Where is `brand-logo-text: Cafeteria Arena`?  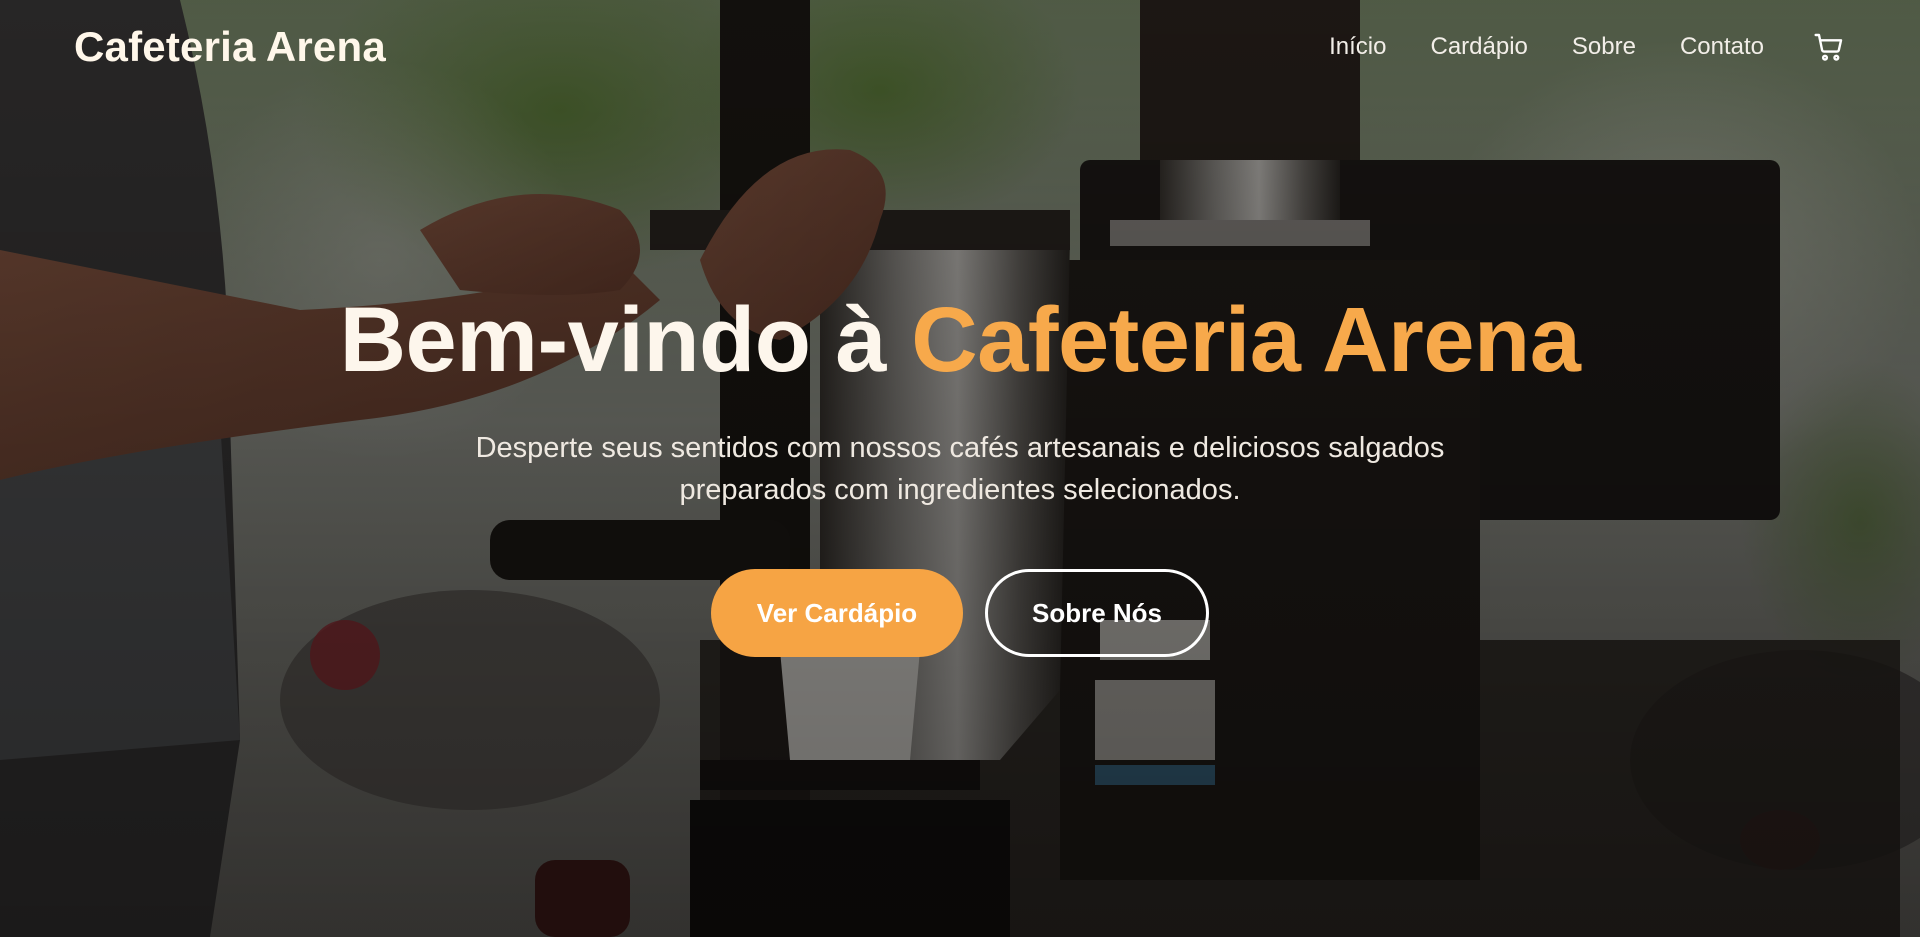
brand-logo-text: Cafeteria Arena is located at coordinates (230, 47).